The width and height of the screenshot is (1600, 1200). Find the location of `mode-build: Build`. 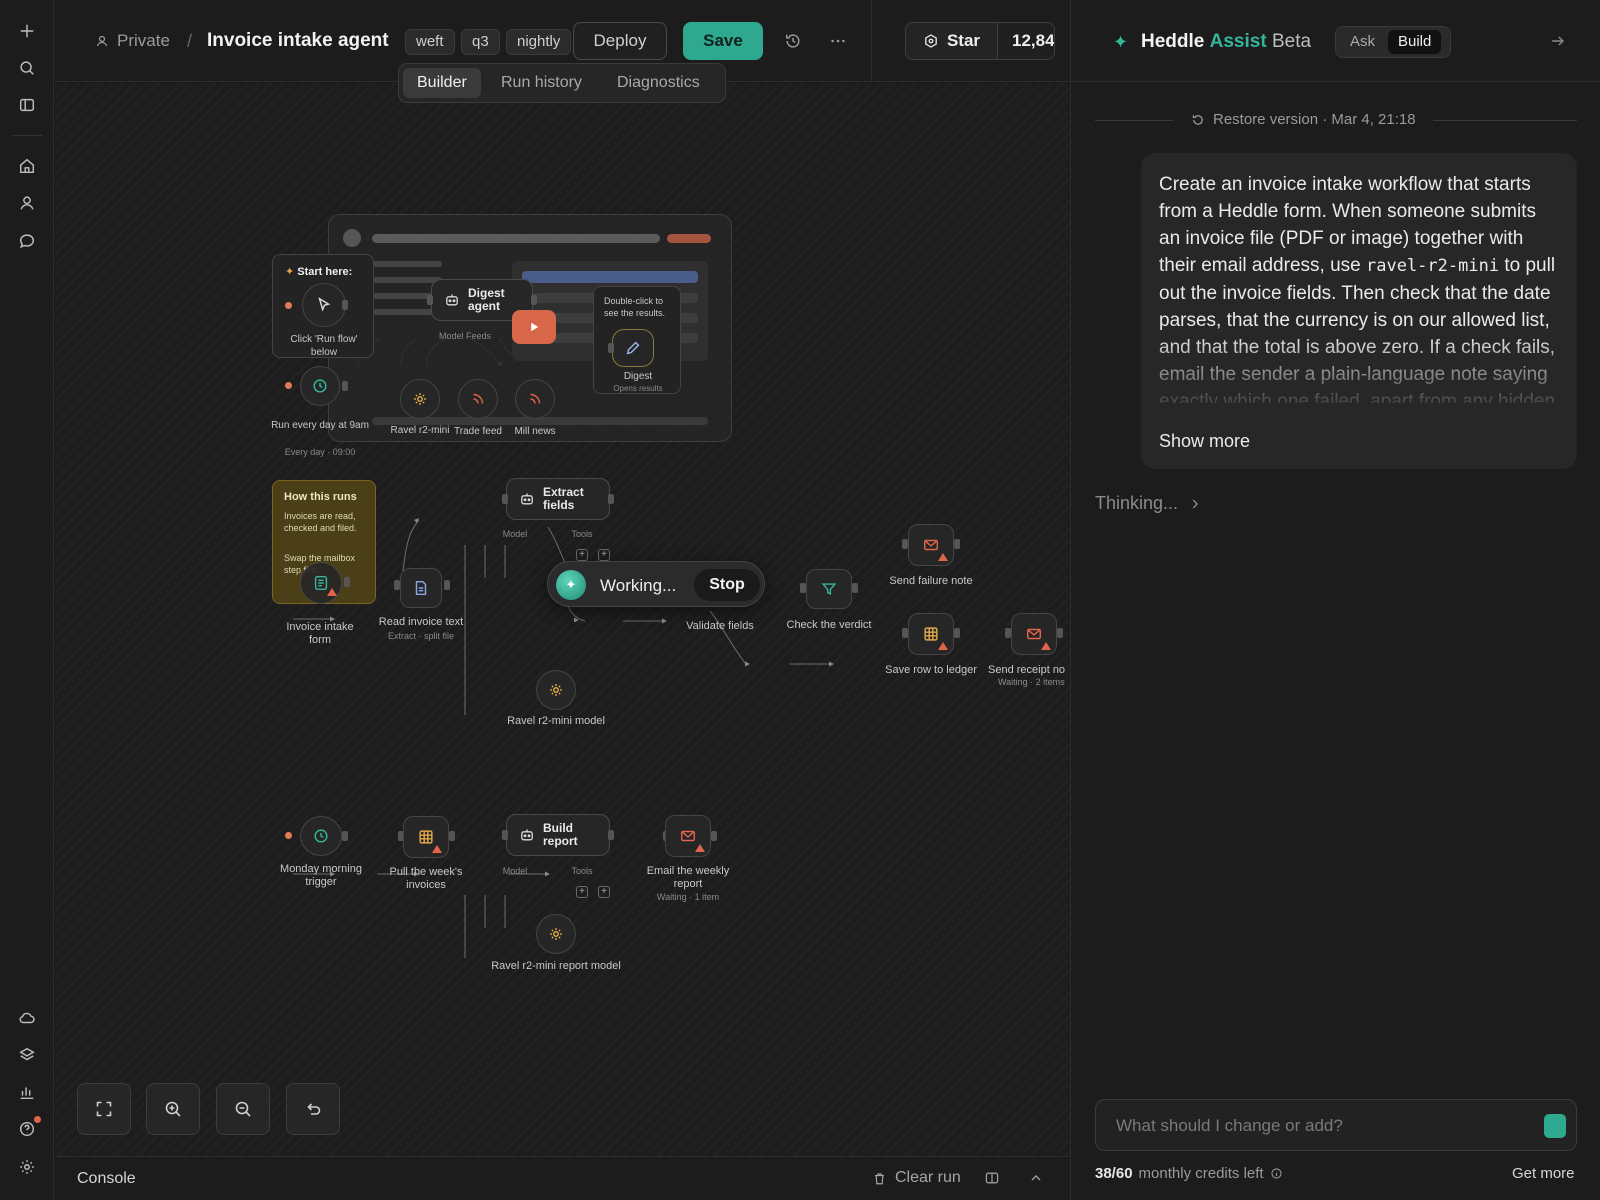

mode-build: Build is located at coordinates (1415, 42).